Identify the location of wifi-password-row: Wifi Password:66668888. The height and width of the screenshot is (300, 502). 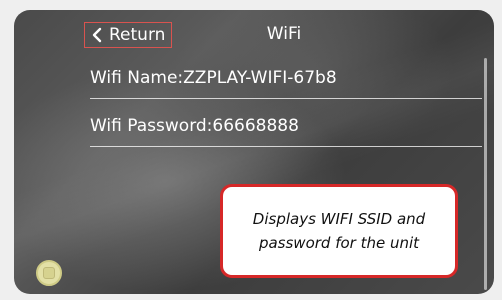
(286, 126).